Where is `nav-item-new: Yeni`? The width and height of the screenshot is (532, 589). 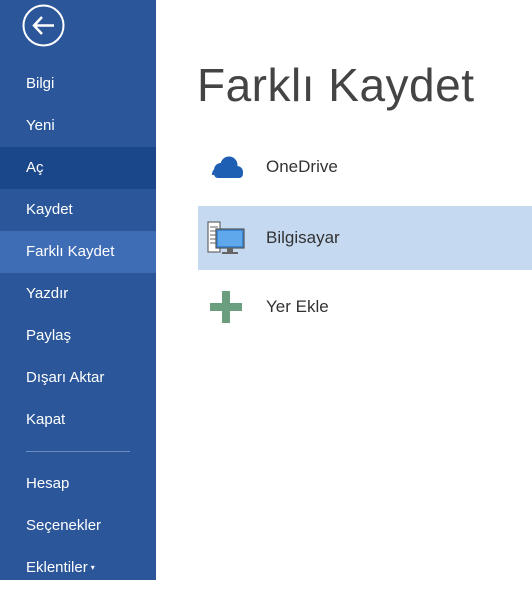 nav-item-new: Yeni is located at coordinates (78, 126).